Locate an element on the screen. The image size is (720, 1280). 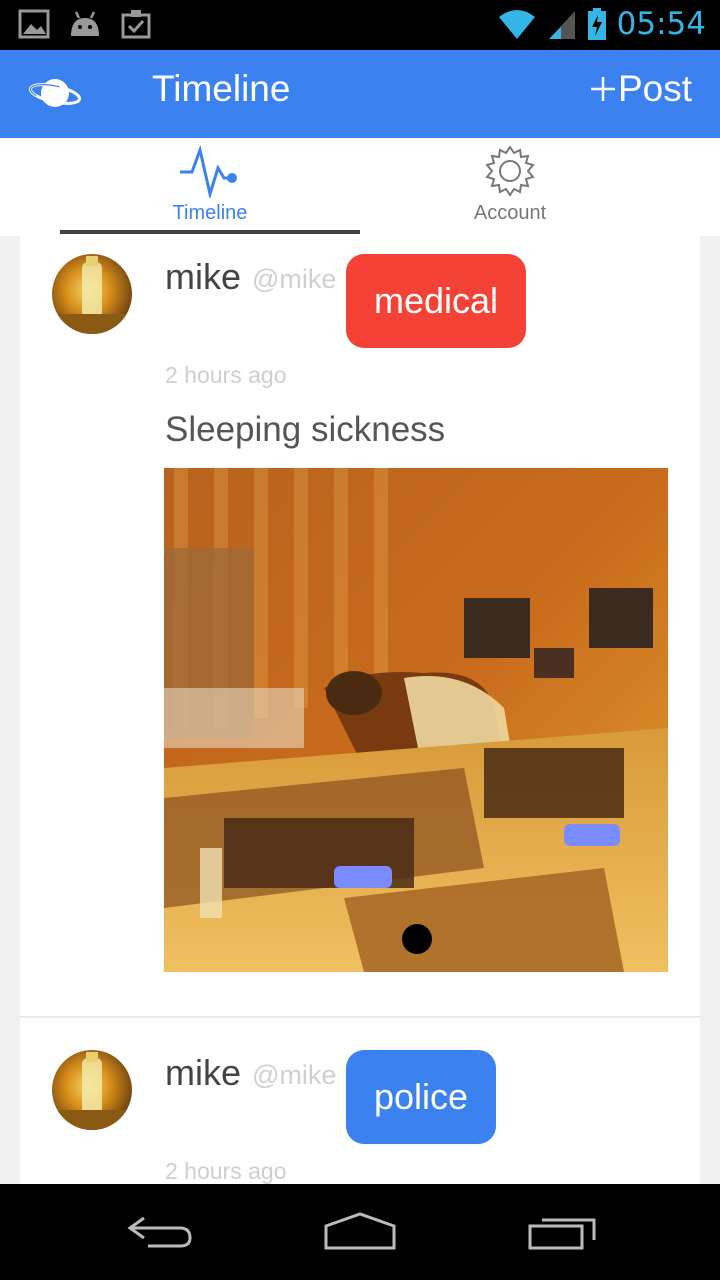
tab-bar: Timeline Account is located at coordinates (360, 188).